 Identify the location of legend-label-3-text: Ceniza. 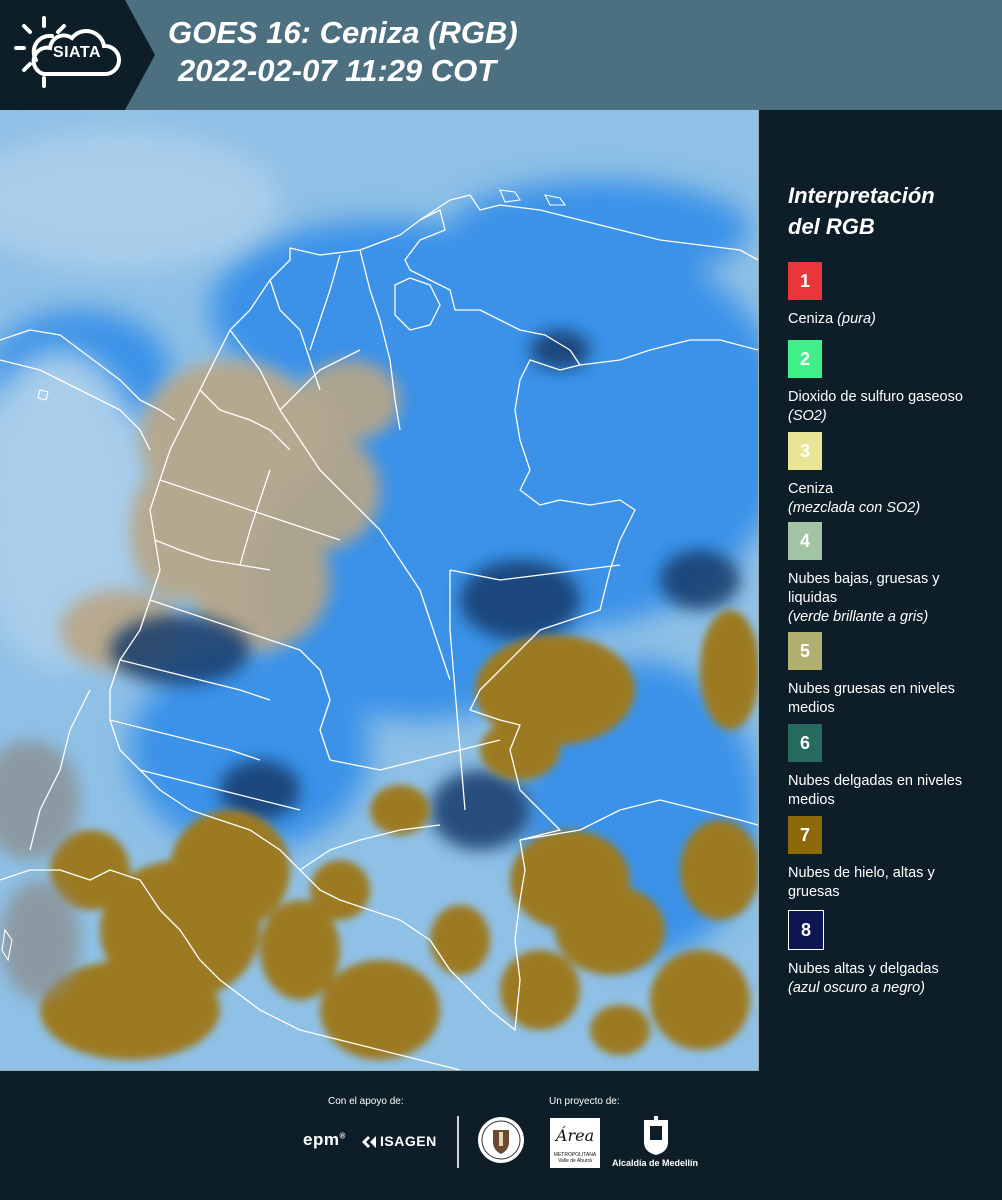
(811, 489).